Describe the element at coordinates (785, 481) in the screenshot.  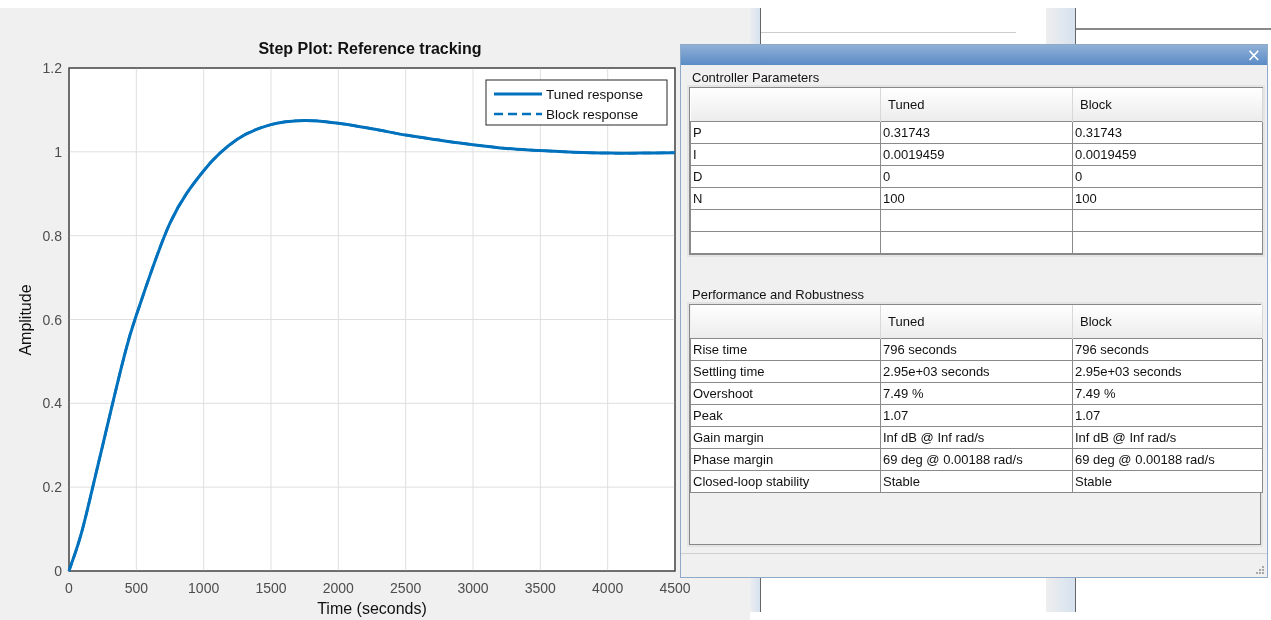
I see `table-cell: Closed-loop stability` at that location.